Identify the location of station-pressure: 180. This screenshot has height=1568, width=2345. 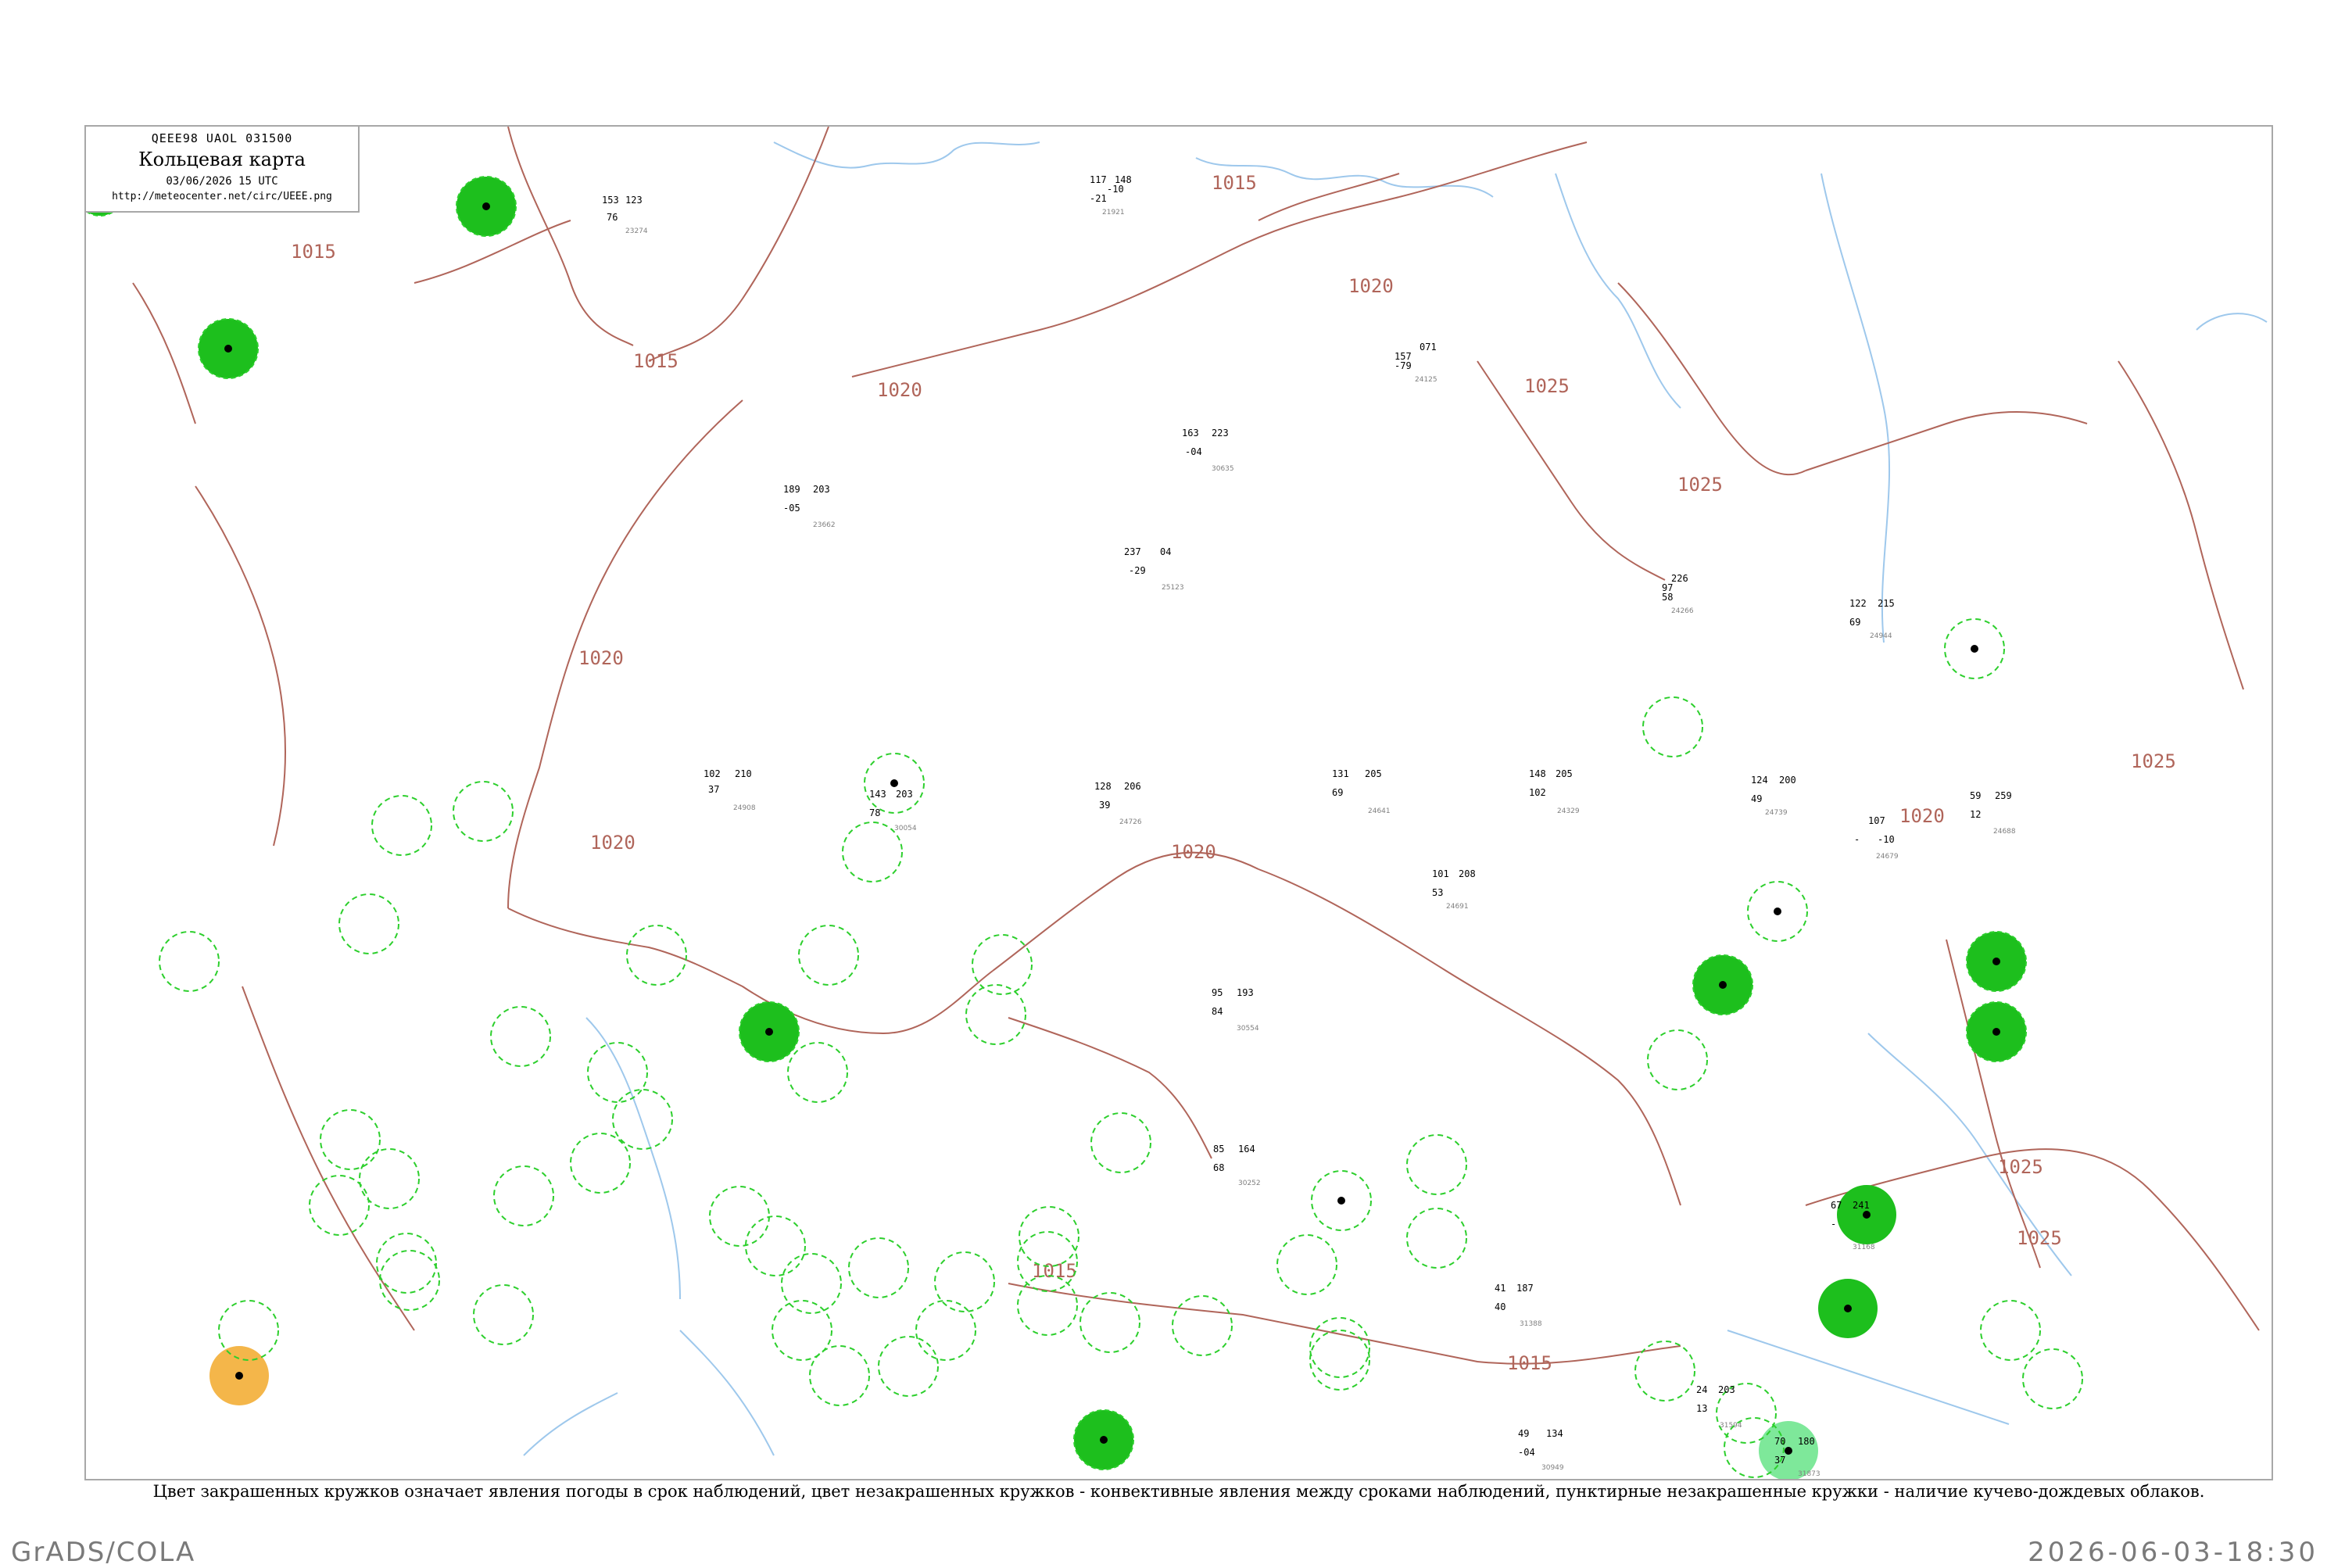
(1807, 1441).